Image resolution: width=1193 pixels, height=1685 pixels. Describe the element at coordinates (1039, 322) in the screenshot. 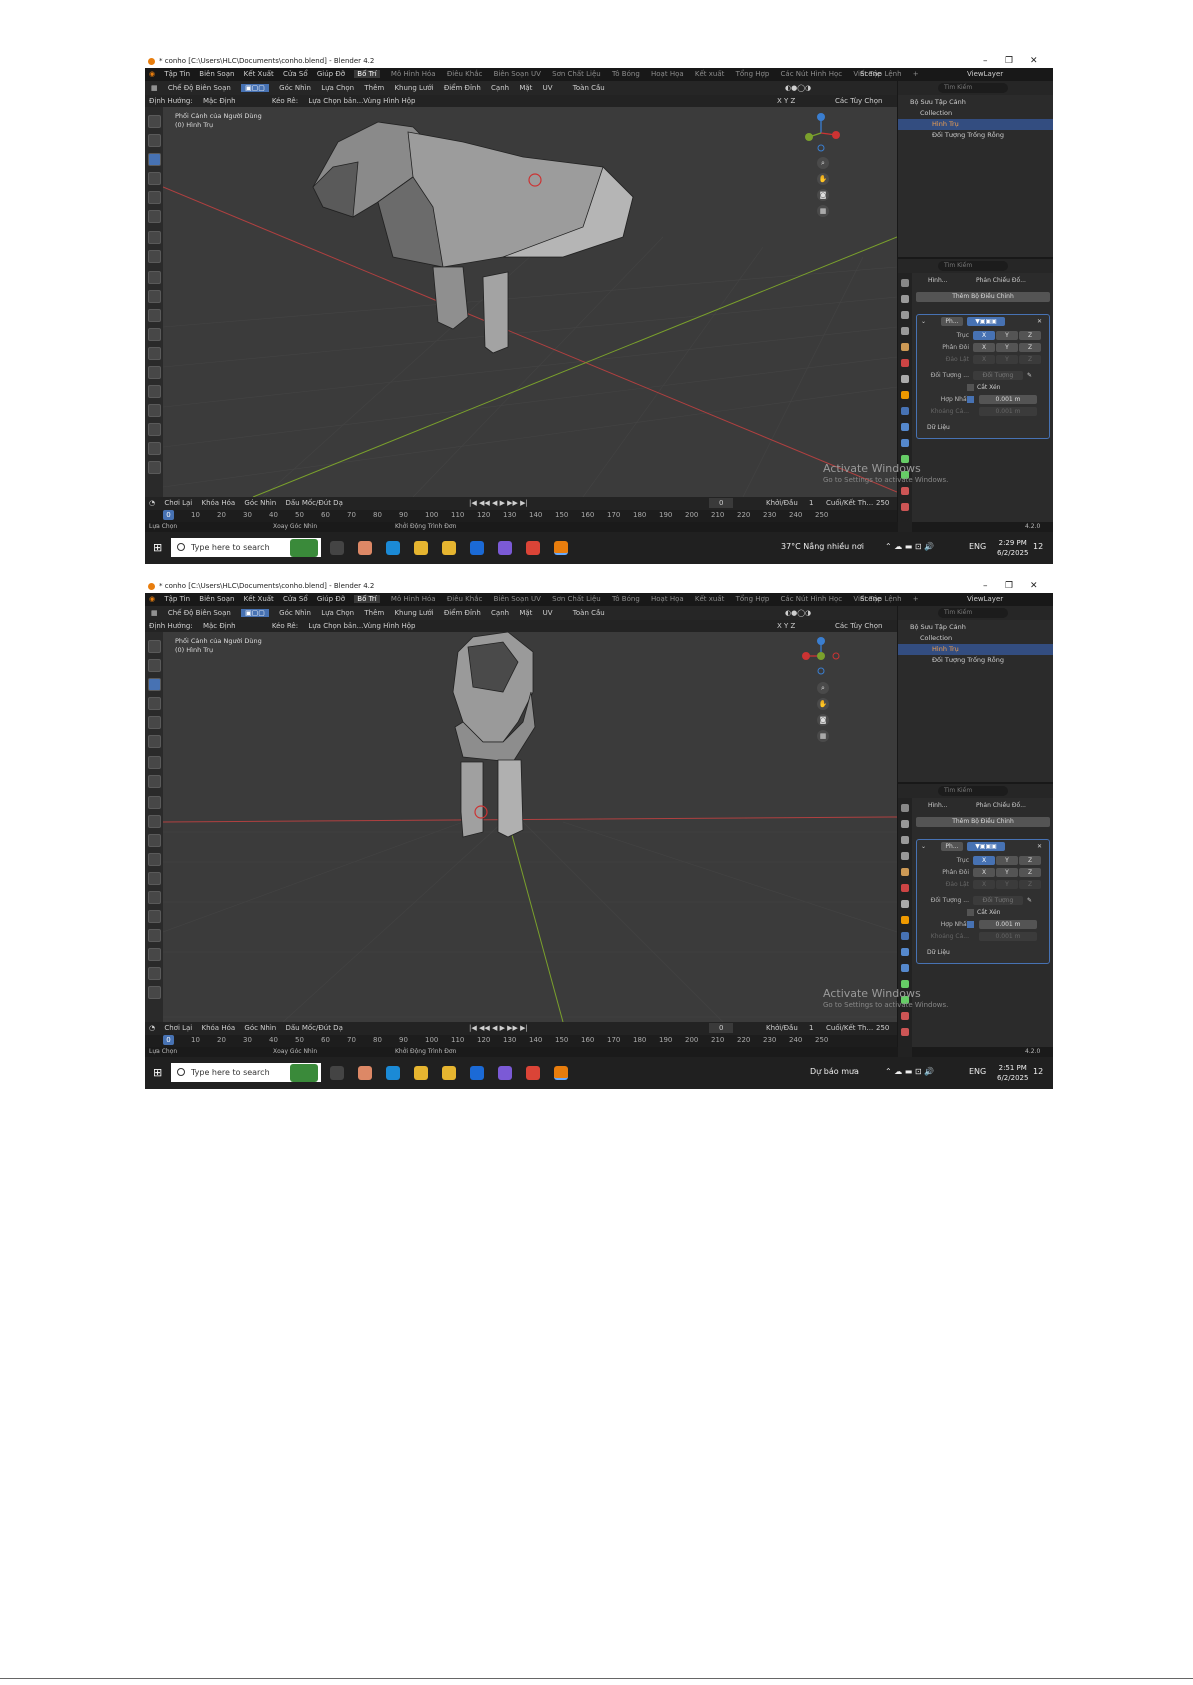

I see `remove-modifier-icon: ✕` at that location.